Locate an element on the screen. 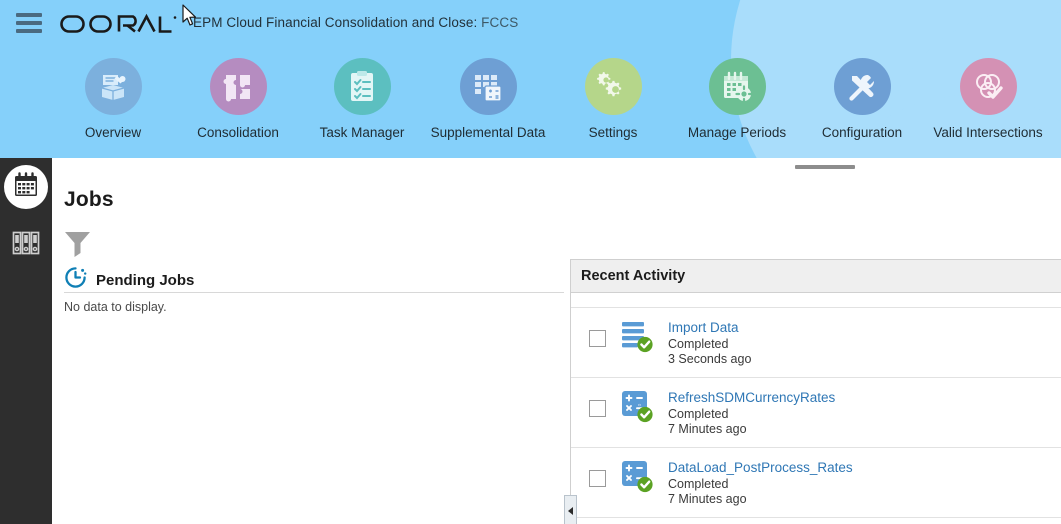 The height and width of the screenshot is (524, 1061). import-data-icon is located at coordinates (637, 336).